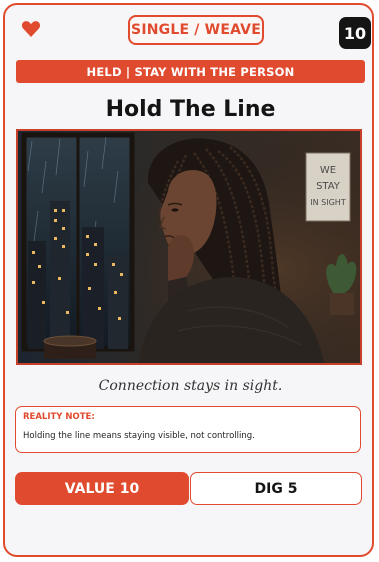 The width and height of the screenshot is (379, 562). What do you see at coordinates (328, 170) in the screenshot?
I see `sign-line-1: WE` at bounding box center [328, 170].